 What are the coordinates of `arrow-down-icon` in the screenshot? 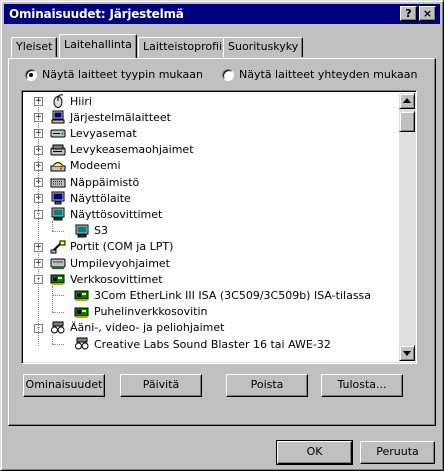 It's located at (407, 353).